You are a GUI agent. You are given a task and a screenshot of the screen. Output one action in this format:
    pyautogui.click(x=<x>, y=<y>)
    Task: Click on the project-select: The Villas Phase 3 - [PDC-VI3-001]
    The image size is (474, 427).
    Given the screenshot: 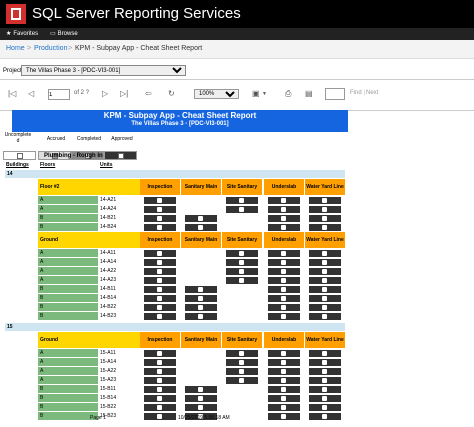 What is the action you would take?
    pyautogui.click(x=103, y=70)
    